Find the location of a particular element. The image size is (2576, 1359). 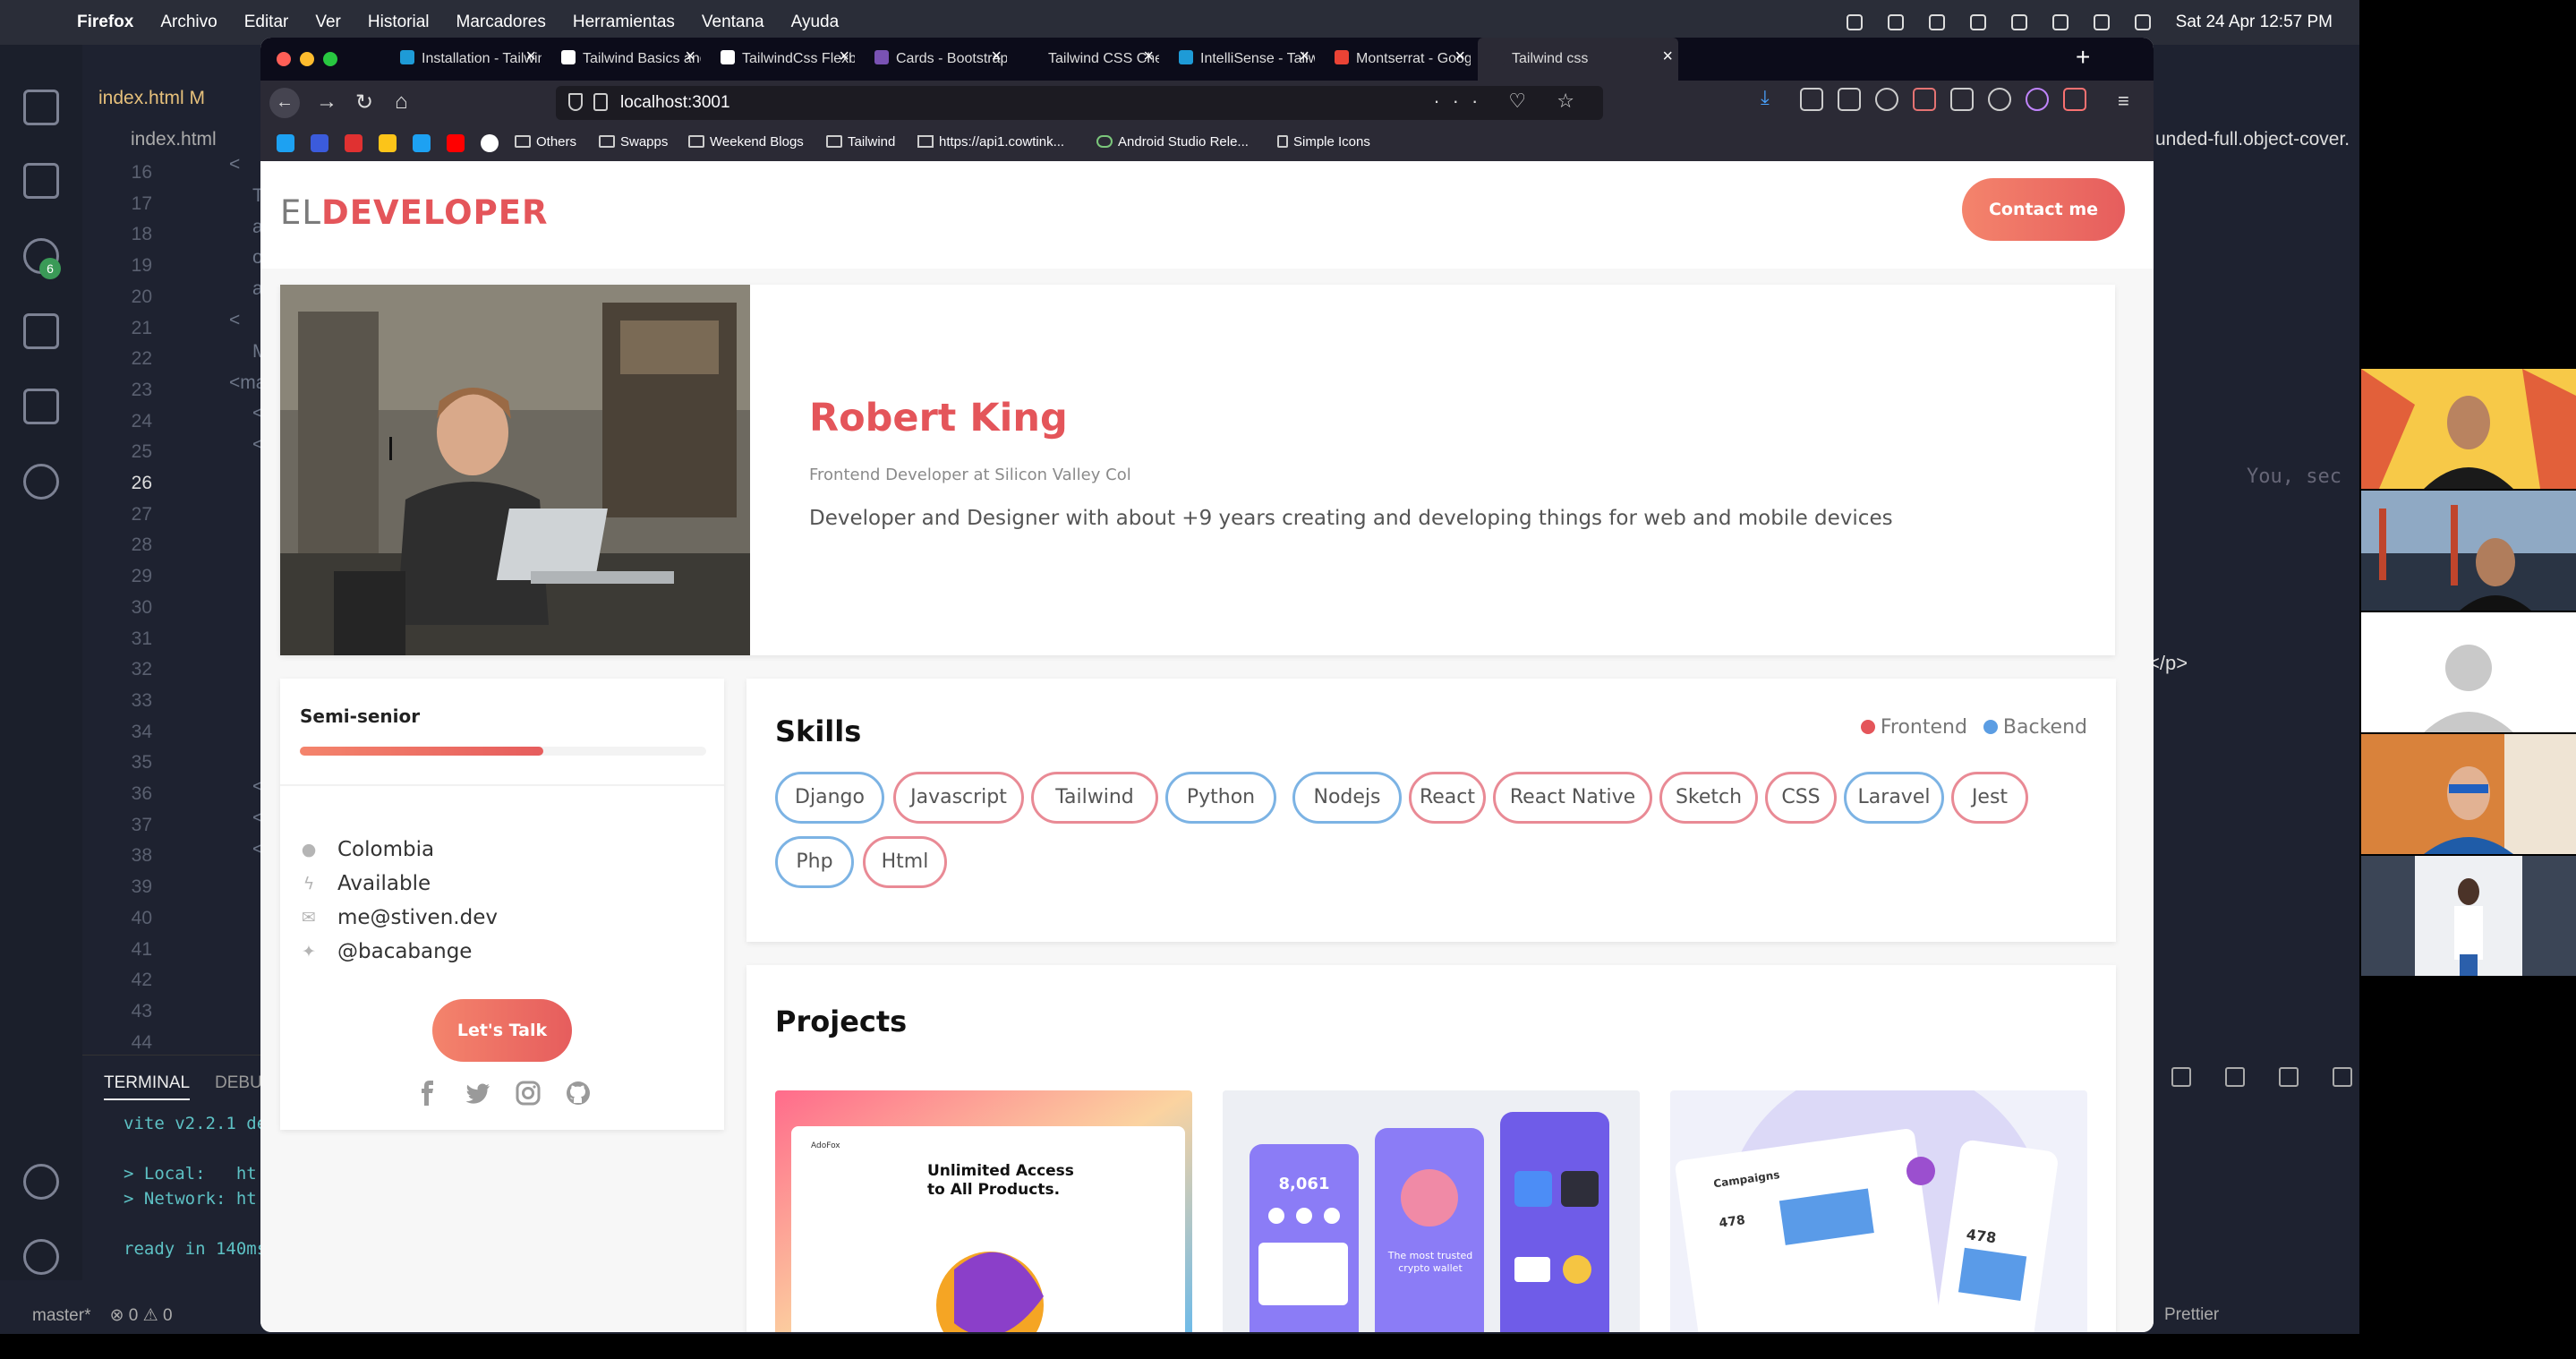

project-thumbnail-2: 8,061 The most trusted crypto wallet is located at coordinates (1431, 1211).